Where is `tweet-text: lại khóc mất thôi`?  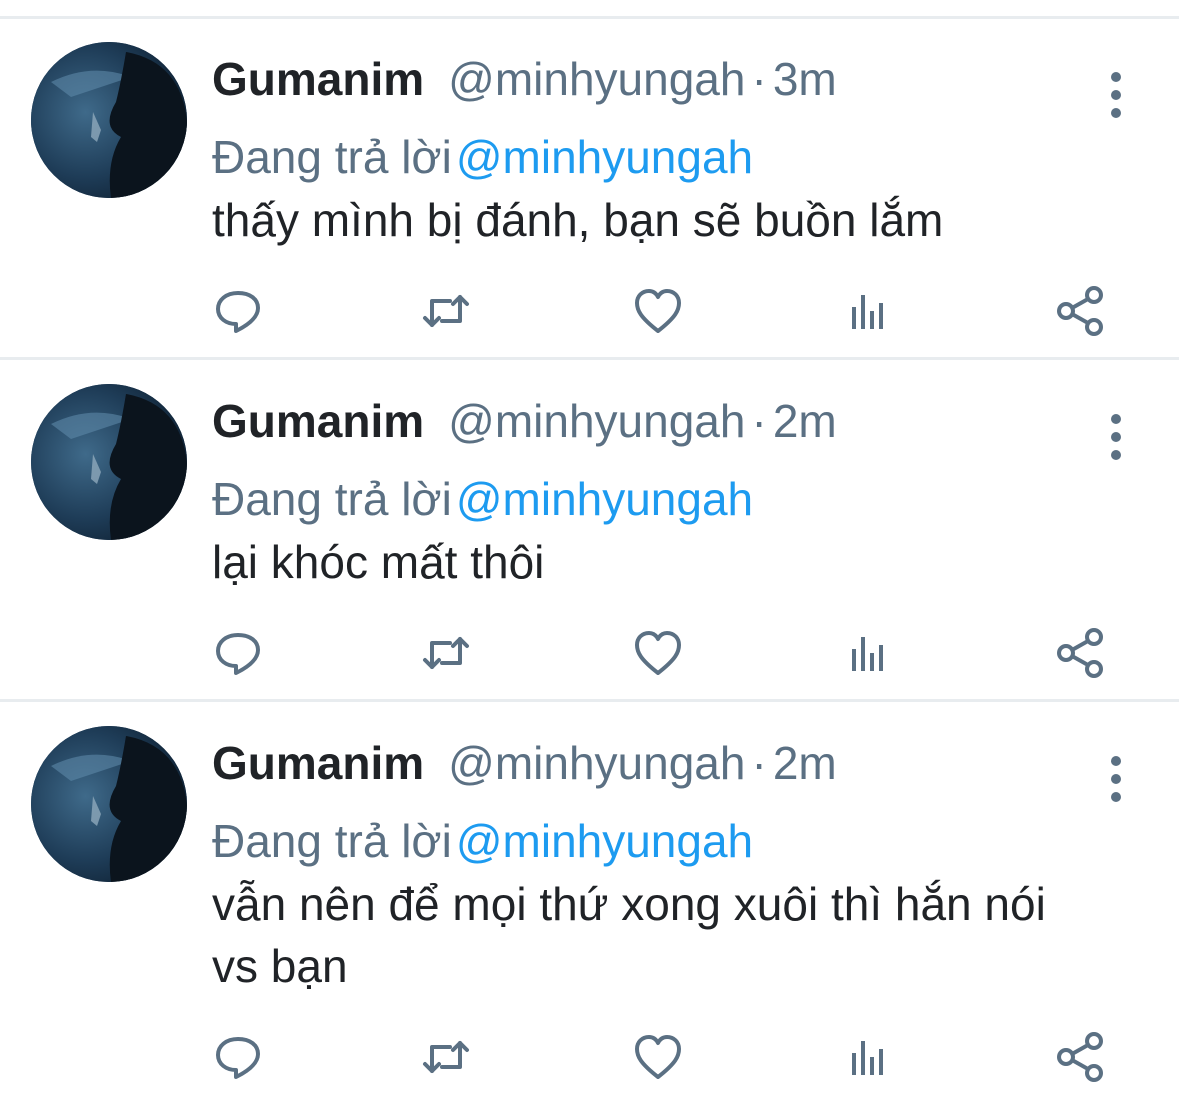
tweet-text: lại khóc mất thôi is located at coordinates (378, 562).